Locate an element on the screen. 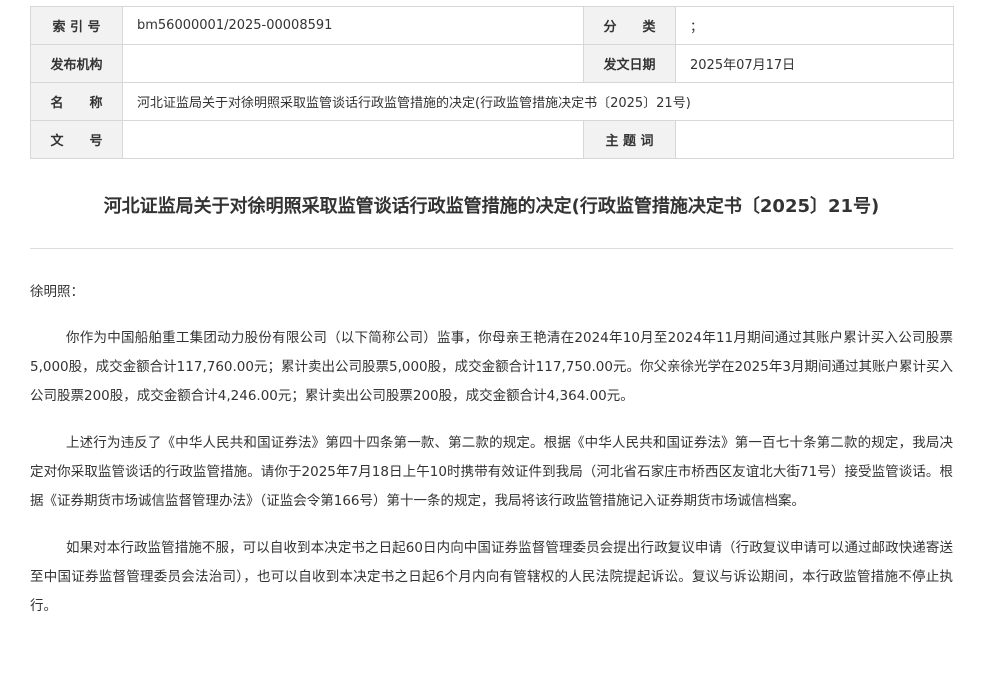 This screenshot has height=687, width=999. meta-row-index: 索 引 号 bm56000001/2025-00008591 分 类 ； is located at coordinates (492, 25).